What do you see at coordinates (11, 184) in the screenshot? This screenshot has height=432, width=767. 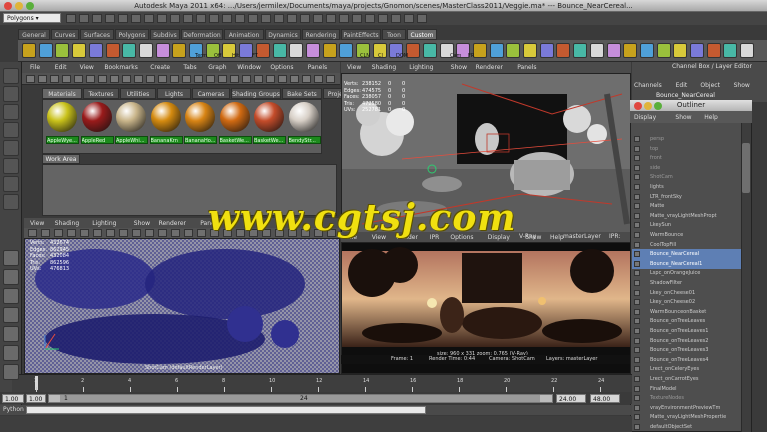 I see `manipulator-tool-icon` at bounding box center [11, 184].